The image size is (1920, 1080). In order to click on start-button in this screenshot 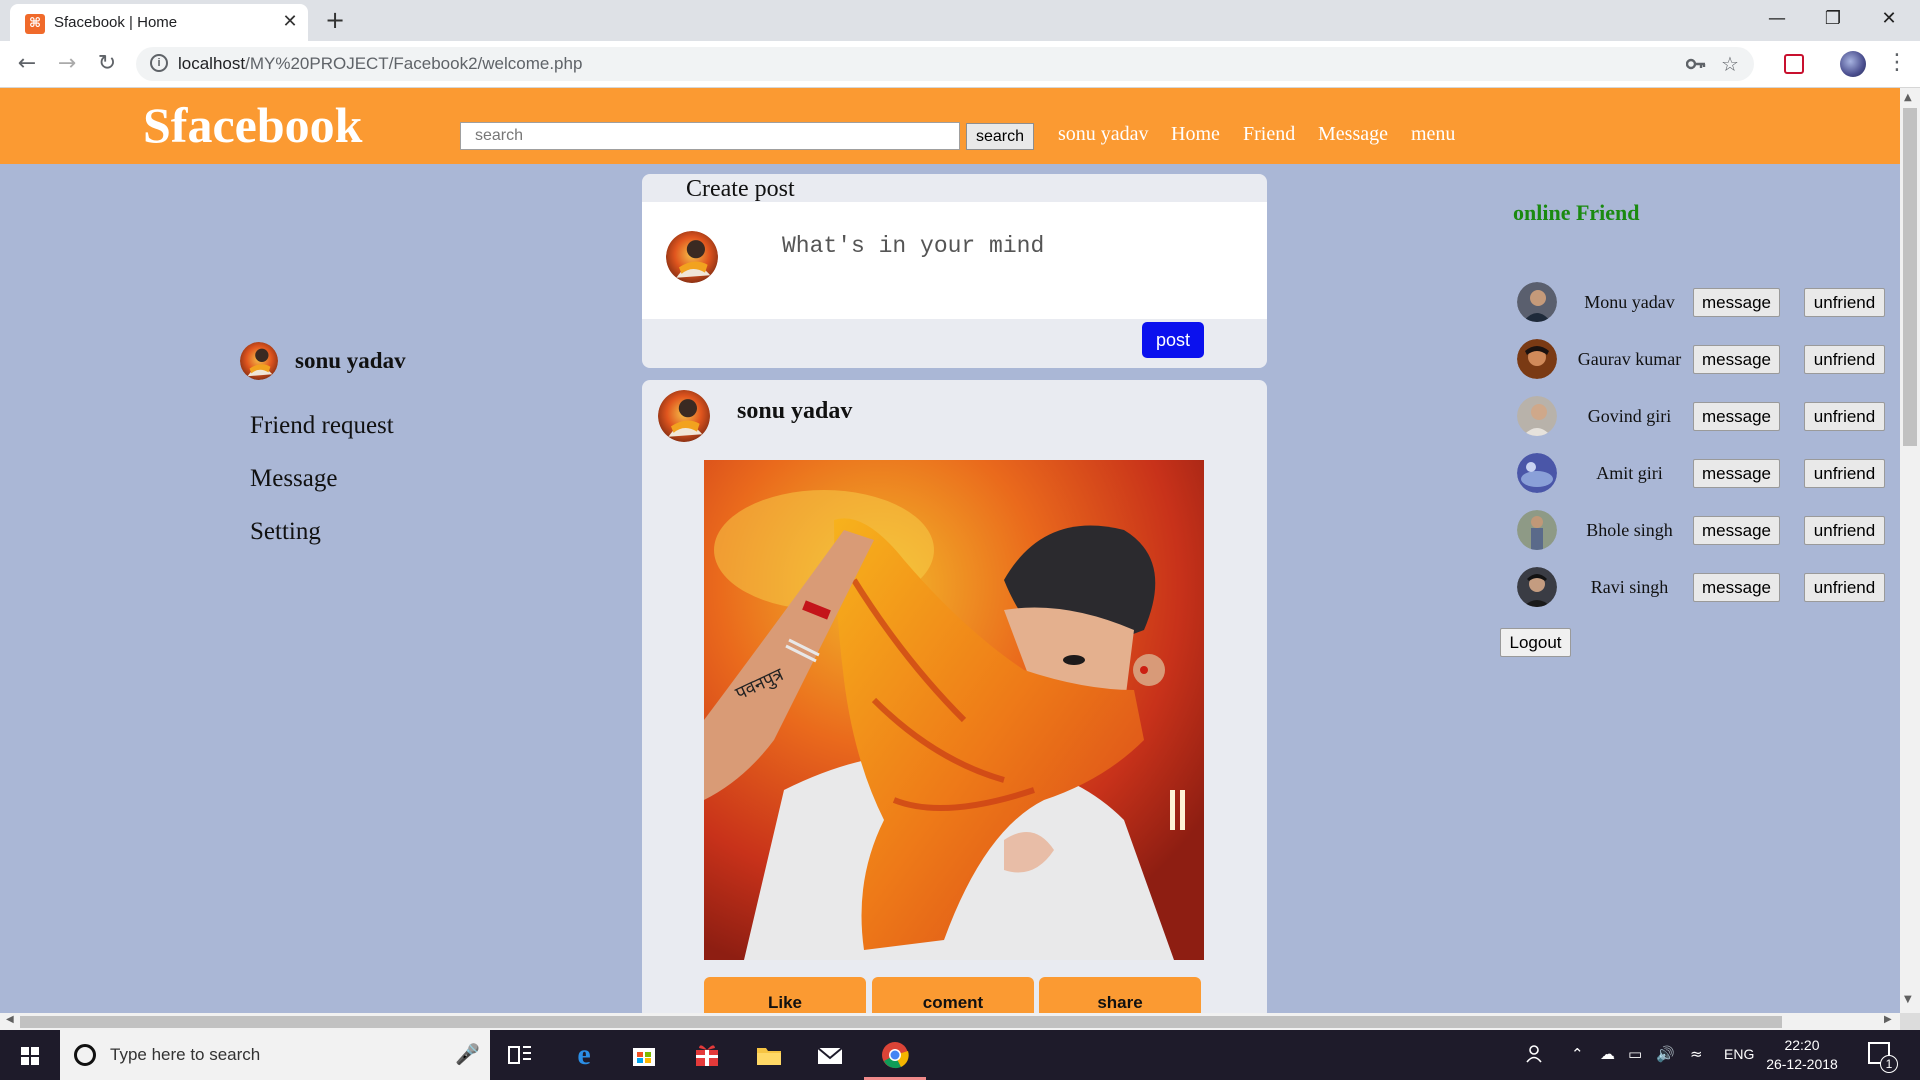, I will do `click(30, 1055)`.